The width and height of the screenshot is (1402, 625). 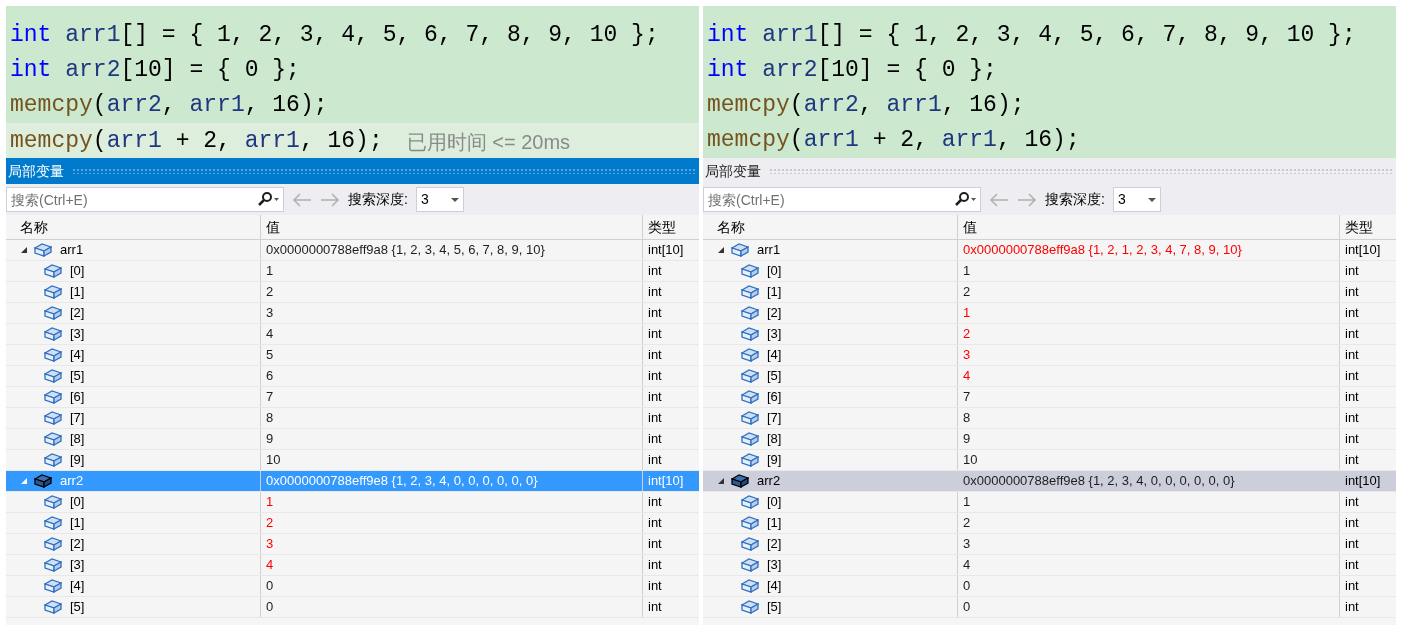 What do you see at coordinates (1049, 376) in the screenshot?
I see `variable-row: [5] 4 int` at bounding box center [1049, 376].